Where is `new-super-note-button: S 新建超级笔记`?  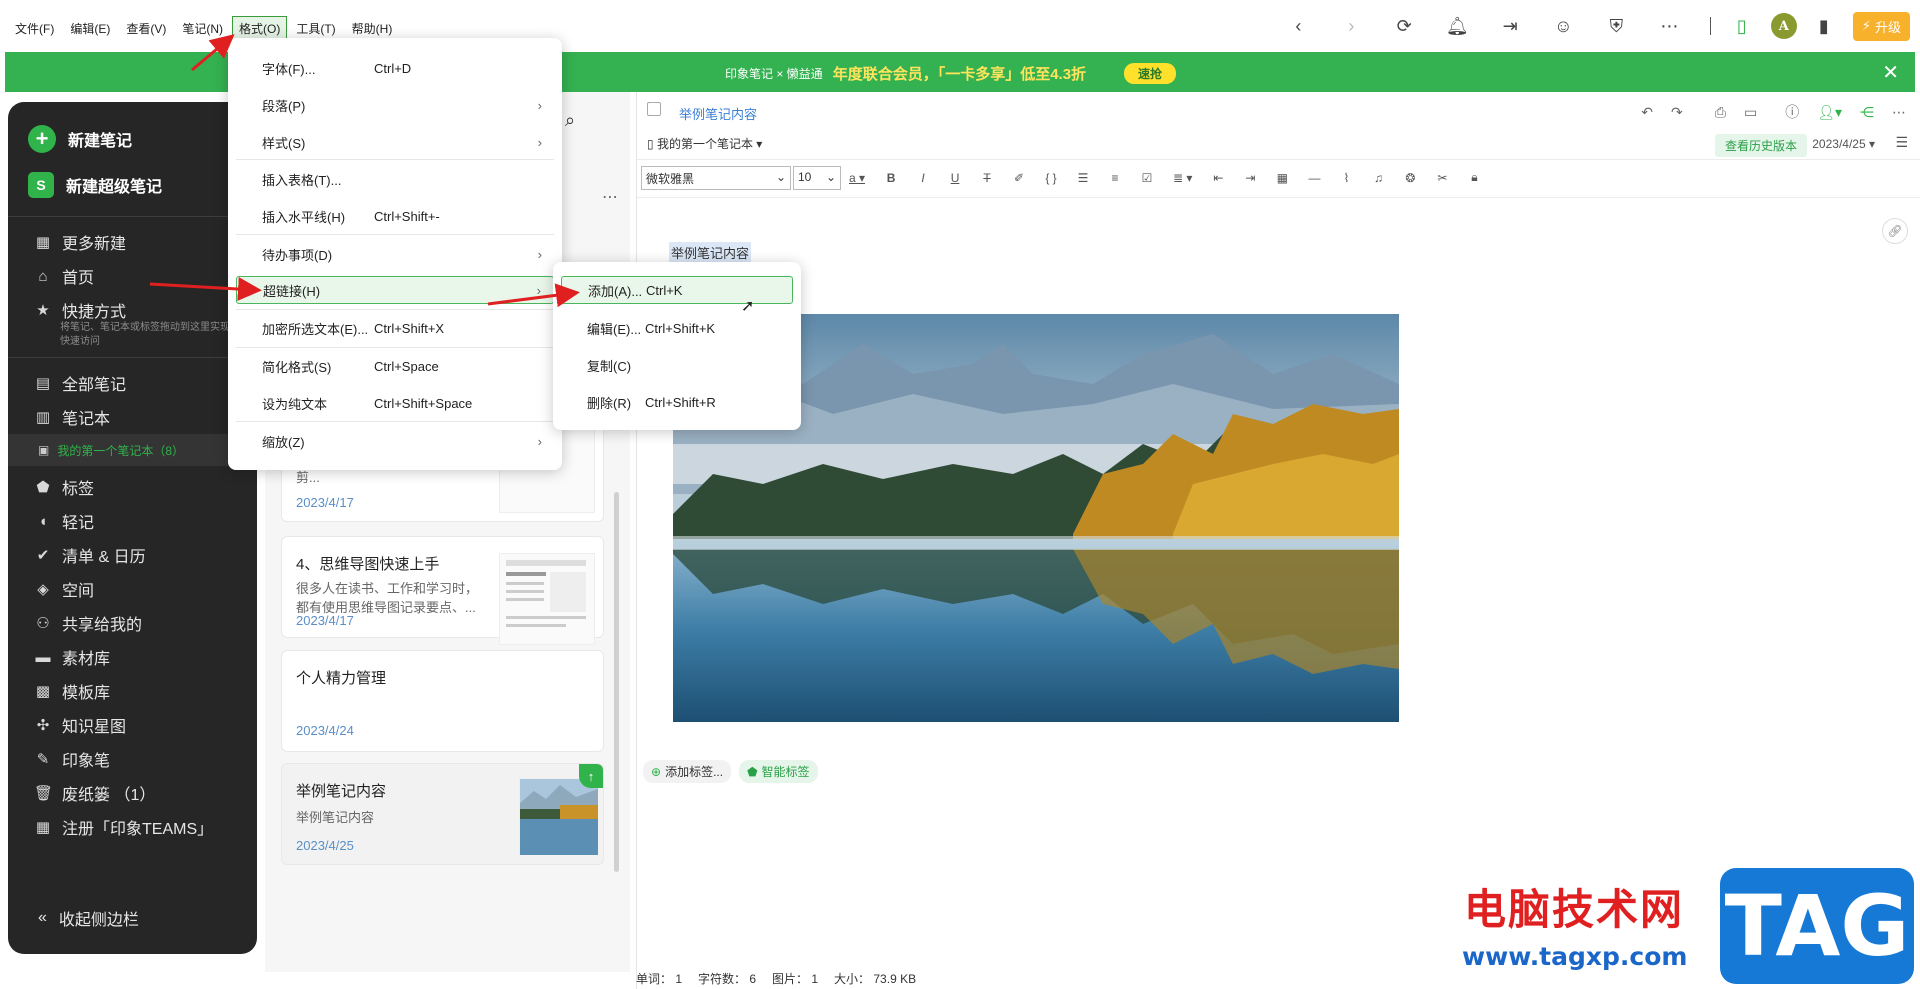 new-super-note-button: S 新建超级笔记 is located at coordinates (132, 185).